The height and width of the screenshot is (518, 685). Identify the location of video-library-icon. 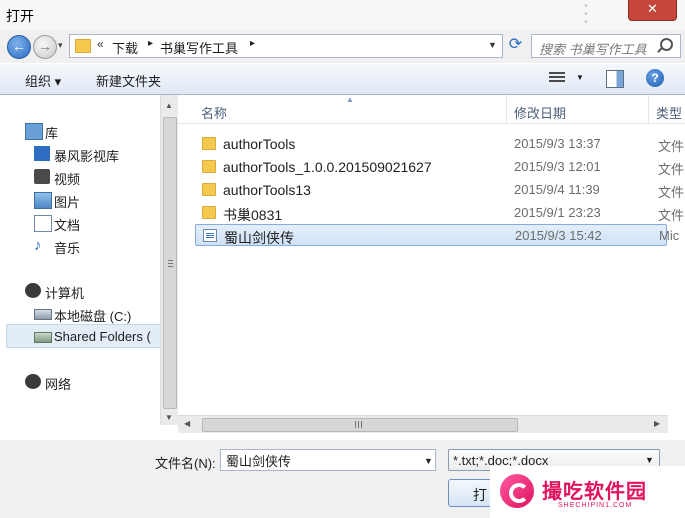
(42, 153).